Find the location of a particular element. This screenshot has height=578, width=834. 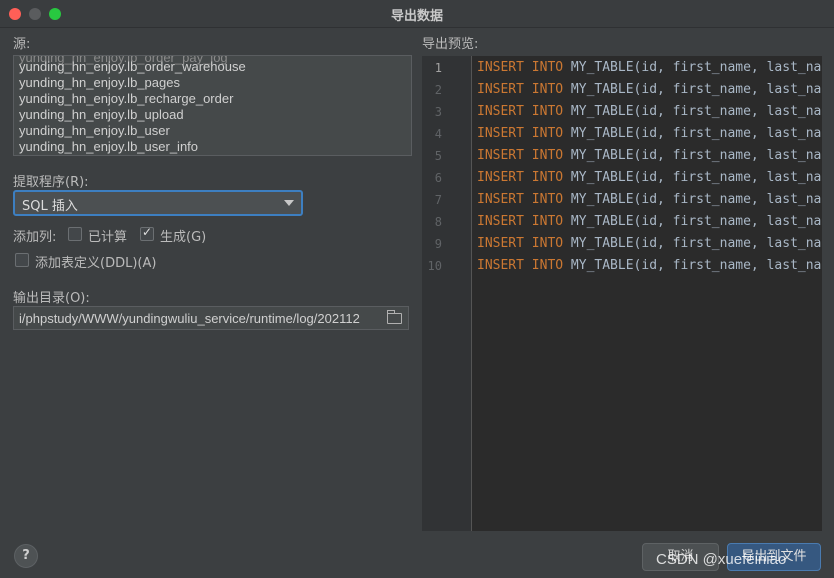

help-button: ? is located at coordinates (26, 556).